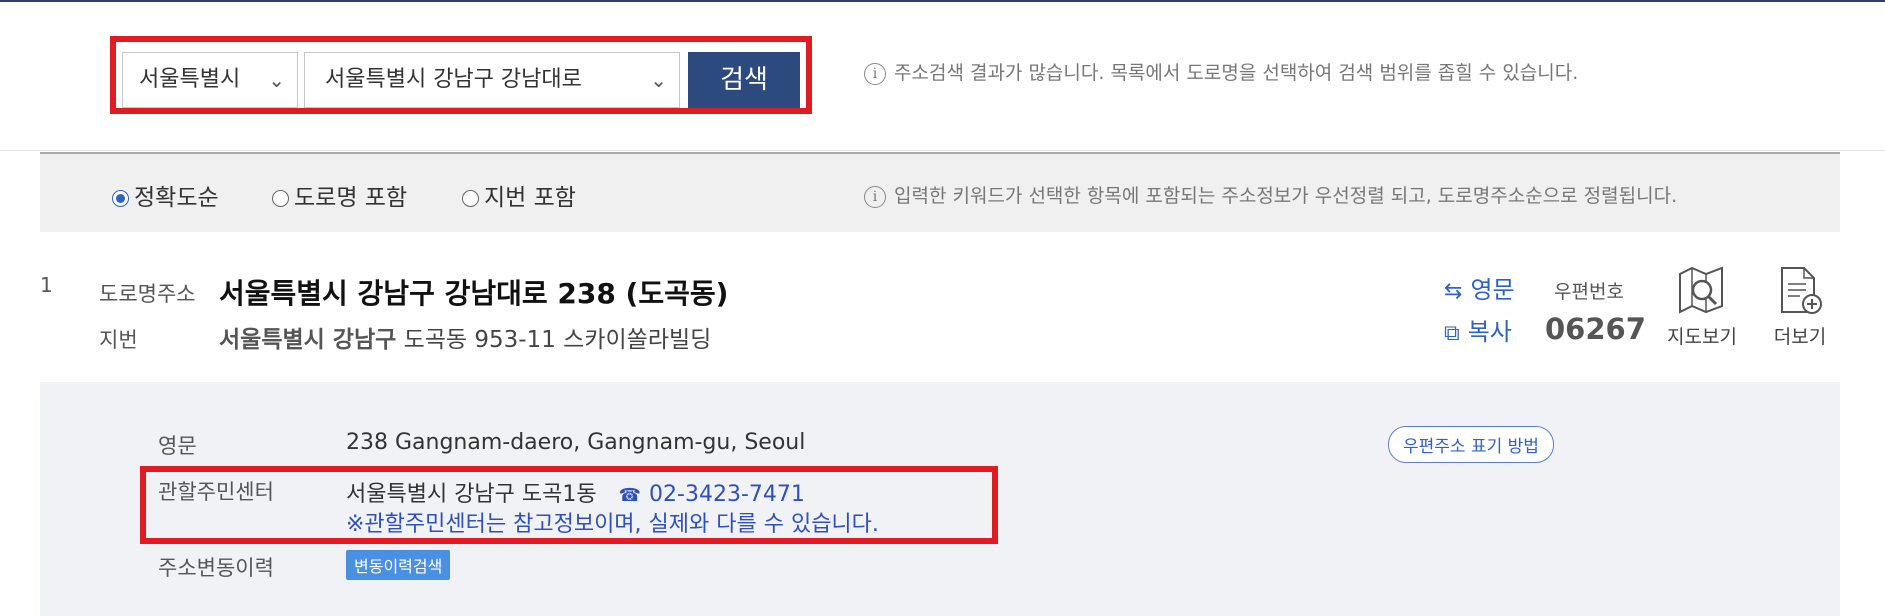  What do you see at coordinates (1595, 329) in the screenshot?
I see `zip-code: 06267` at bounding box center [1595, 329].